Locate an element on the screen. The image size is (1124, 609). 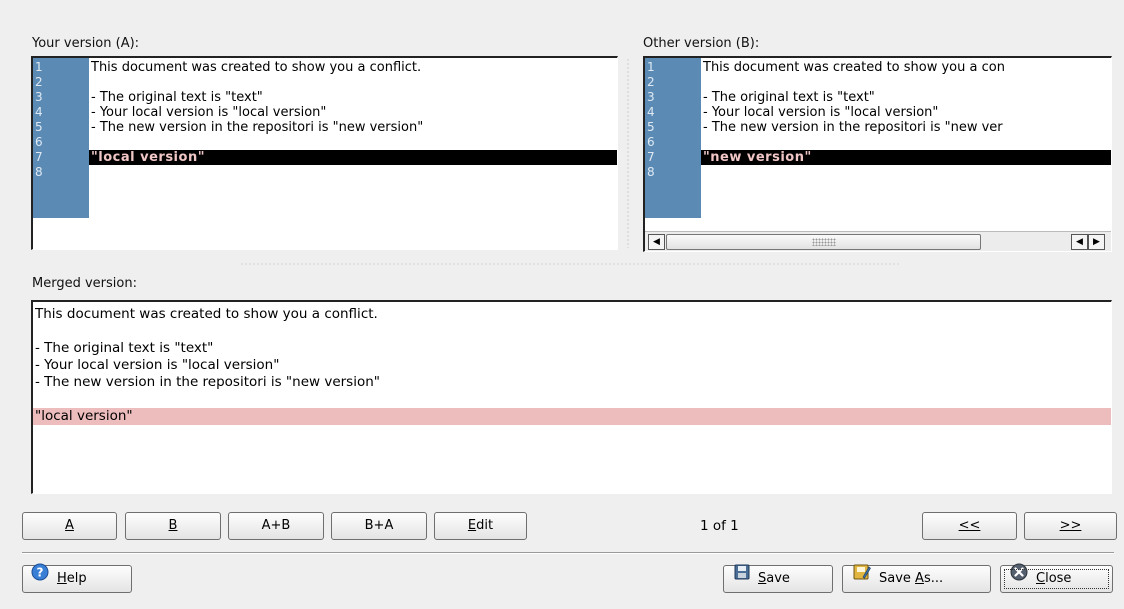
choose-a-button: A is located at coordinates (69, 526).